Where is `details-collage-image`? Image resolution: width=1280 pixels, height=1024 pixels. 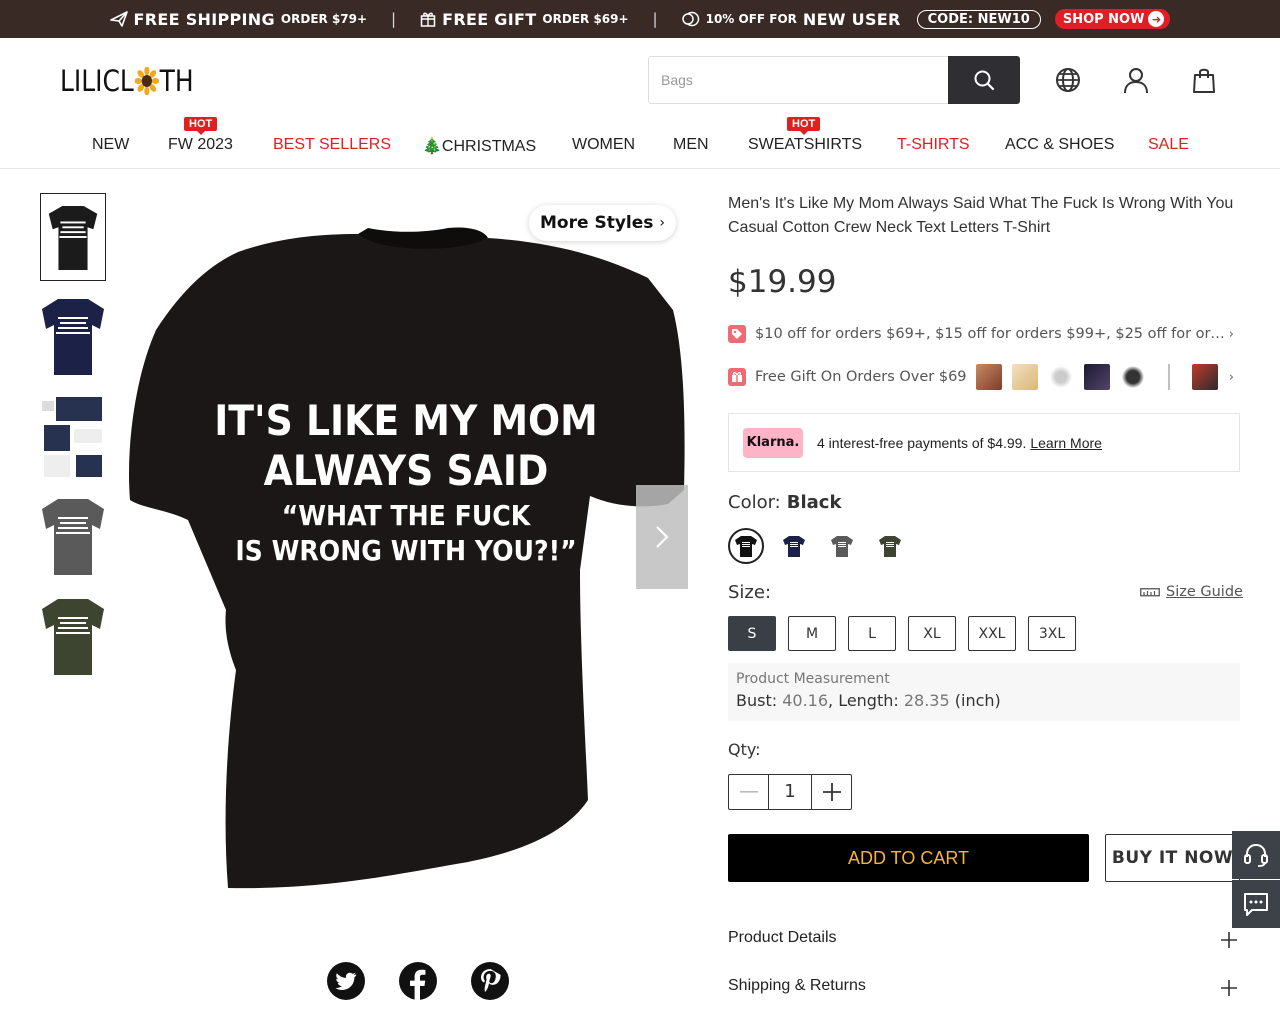 details-collage-image is located at coordinates (73, 437).